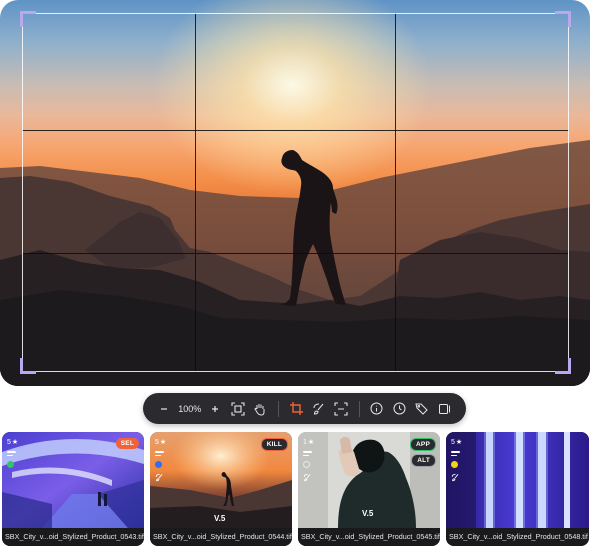 The width and height of the screenshot is (590, 547). What do you see at coordinates (28, 19) in the screenshot?
I see `crop-handle-top-left` at bounding box center [28, 19].